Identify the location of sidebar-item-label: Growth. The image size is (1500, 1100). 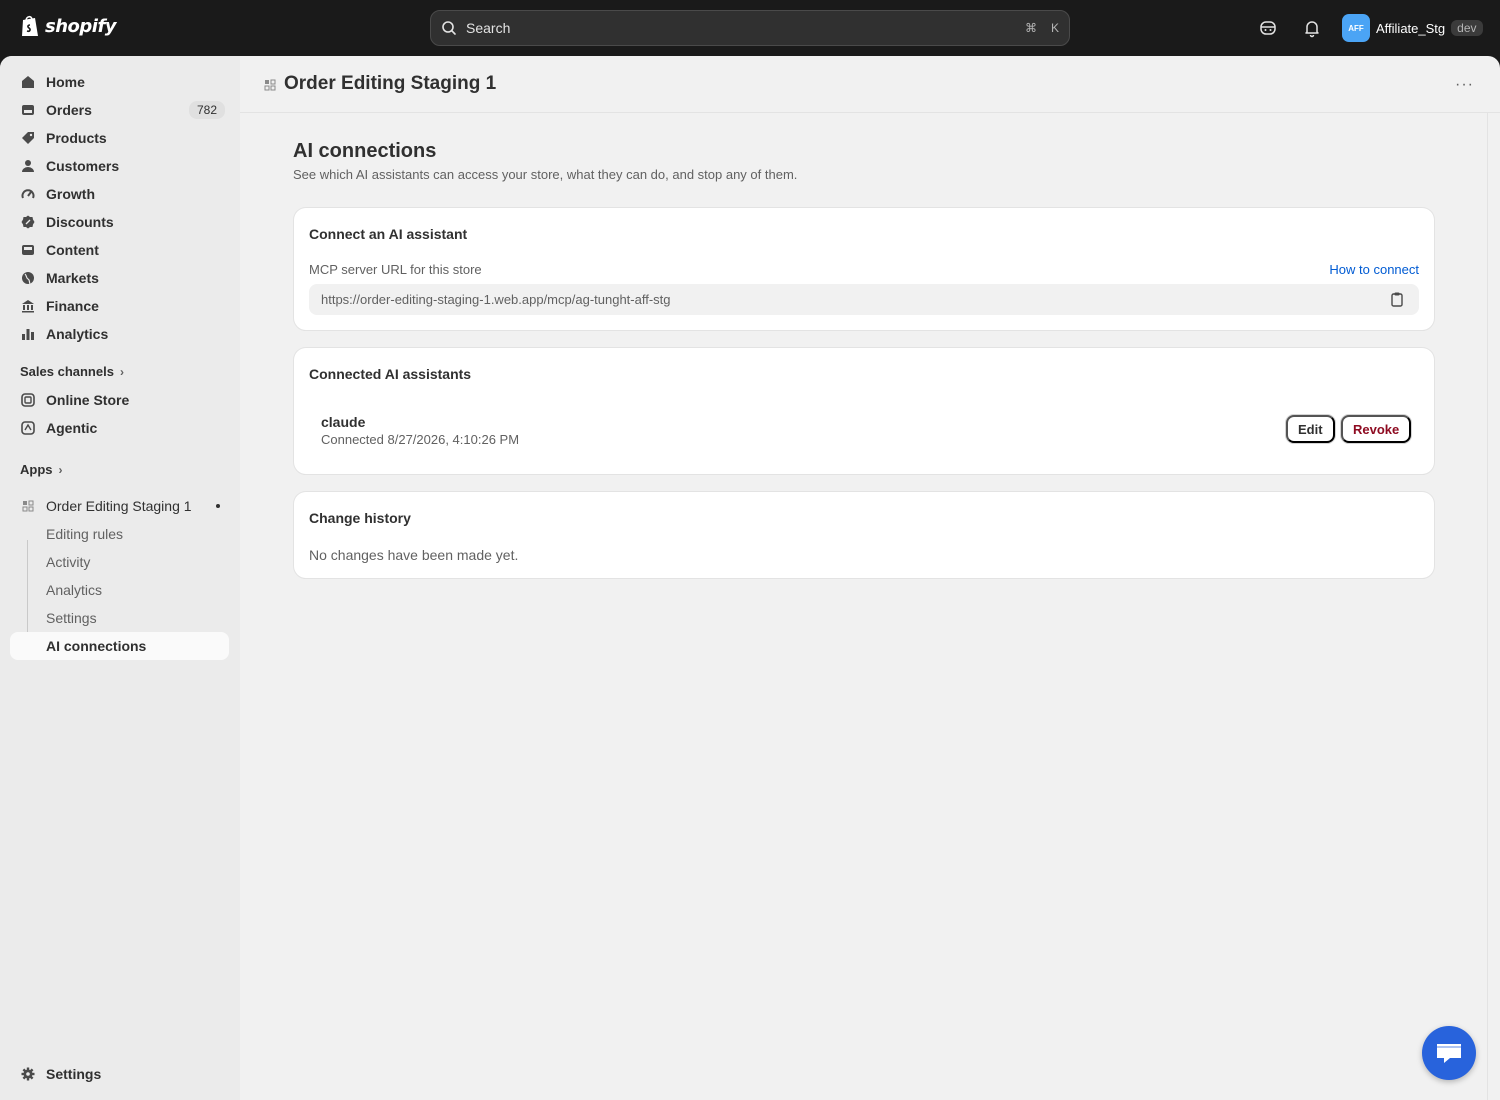
(70, 194).